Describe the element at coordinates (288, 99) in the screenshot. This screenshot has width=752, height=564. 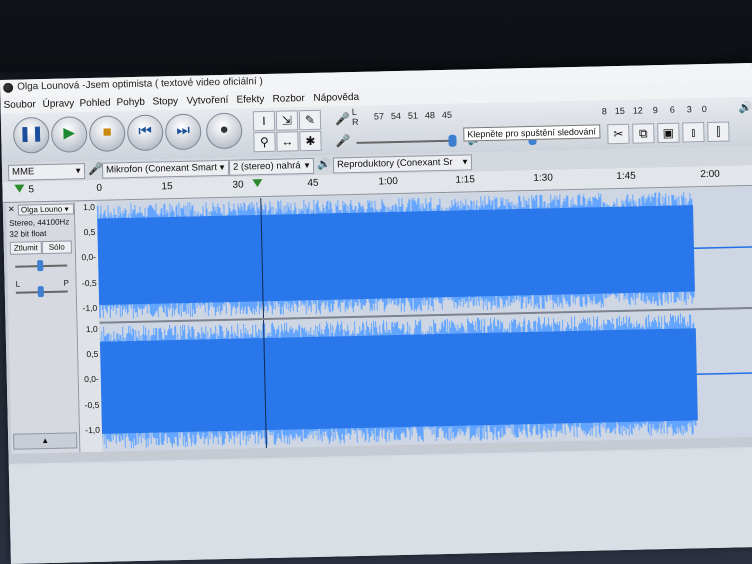
I see `menu-rozbor: Rozbor` at that location.